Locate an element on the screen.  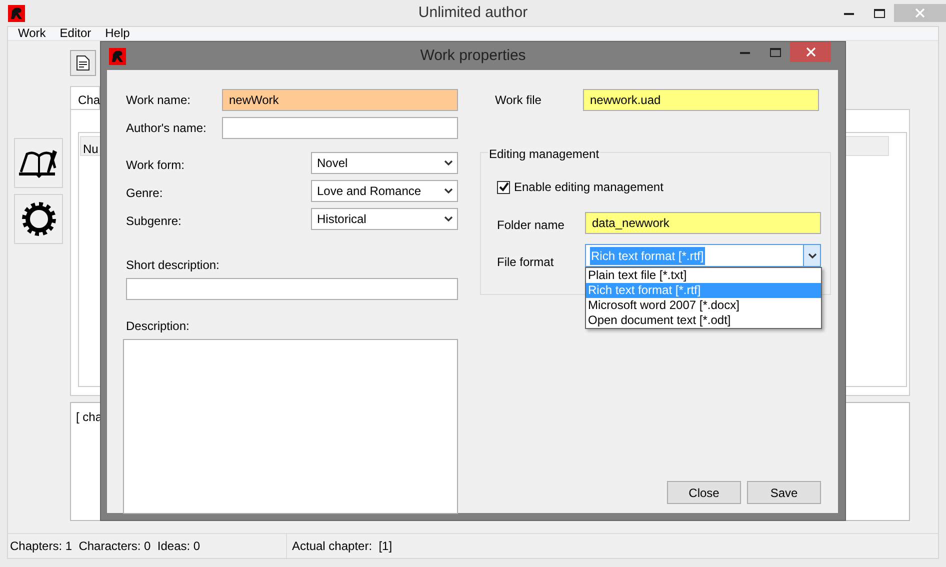
gear-icon is located at coordinates (39, 219).